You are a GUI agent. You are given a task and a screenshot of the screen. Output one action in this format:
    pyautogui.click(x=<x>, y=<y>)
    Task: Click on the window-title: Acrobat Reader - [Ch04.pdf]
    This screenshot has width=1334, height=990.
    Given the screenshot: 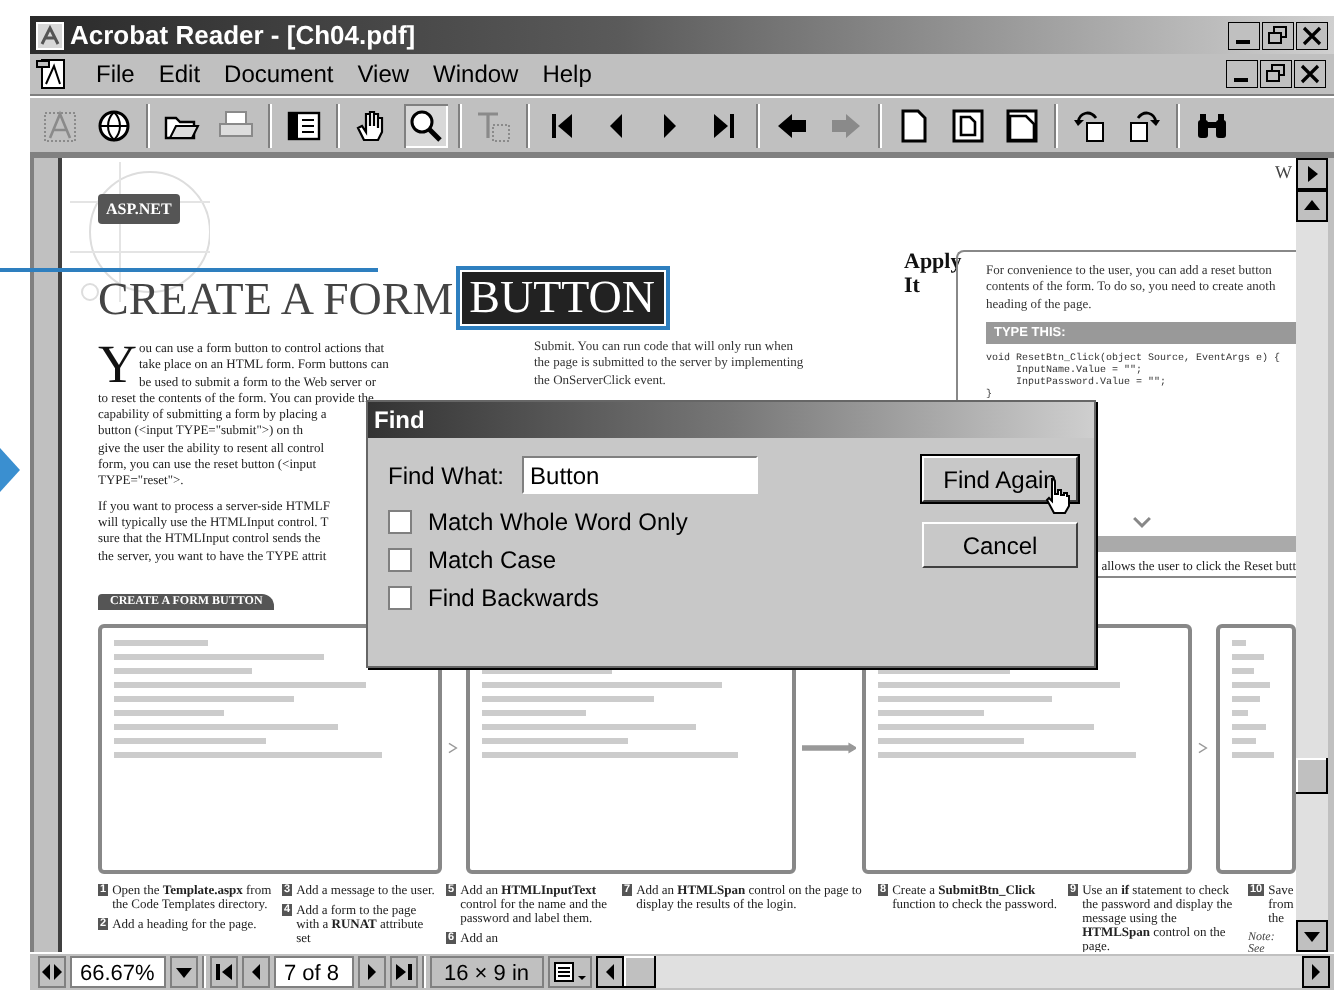 What is the action you would take?
    pyautogui.click(x=243, y=35)
    